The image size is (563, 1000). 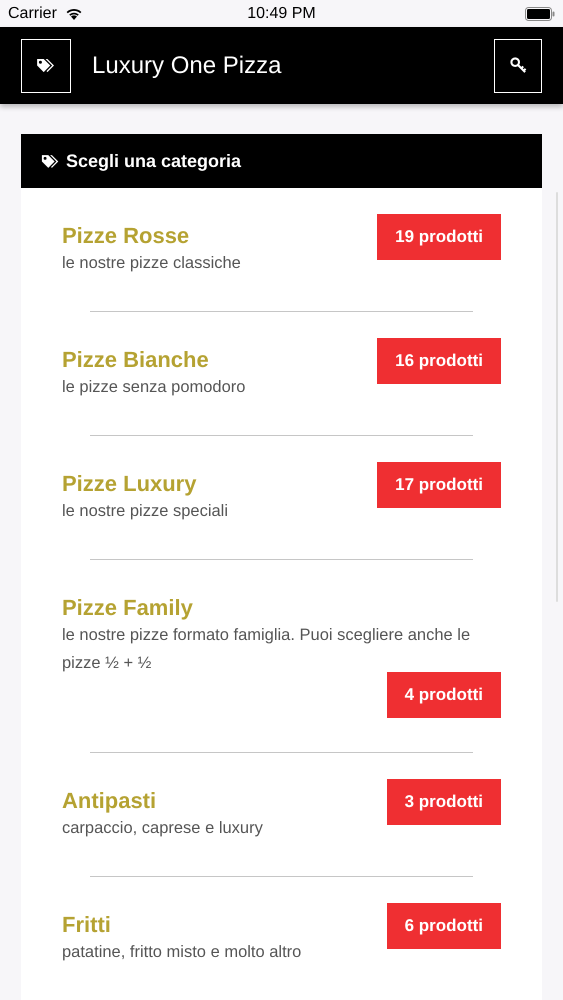 What do you see at coordinates (540, 13) in the screenshot?
I see `battery-icon` at bounding box center [540, 13].